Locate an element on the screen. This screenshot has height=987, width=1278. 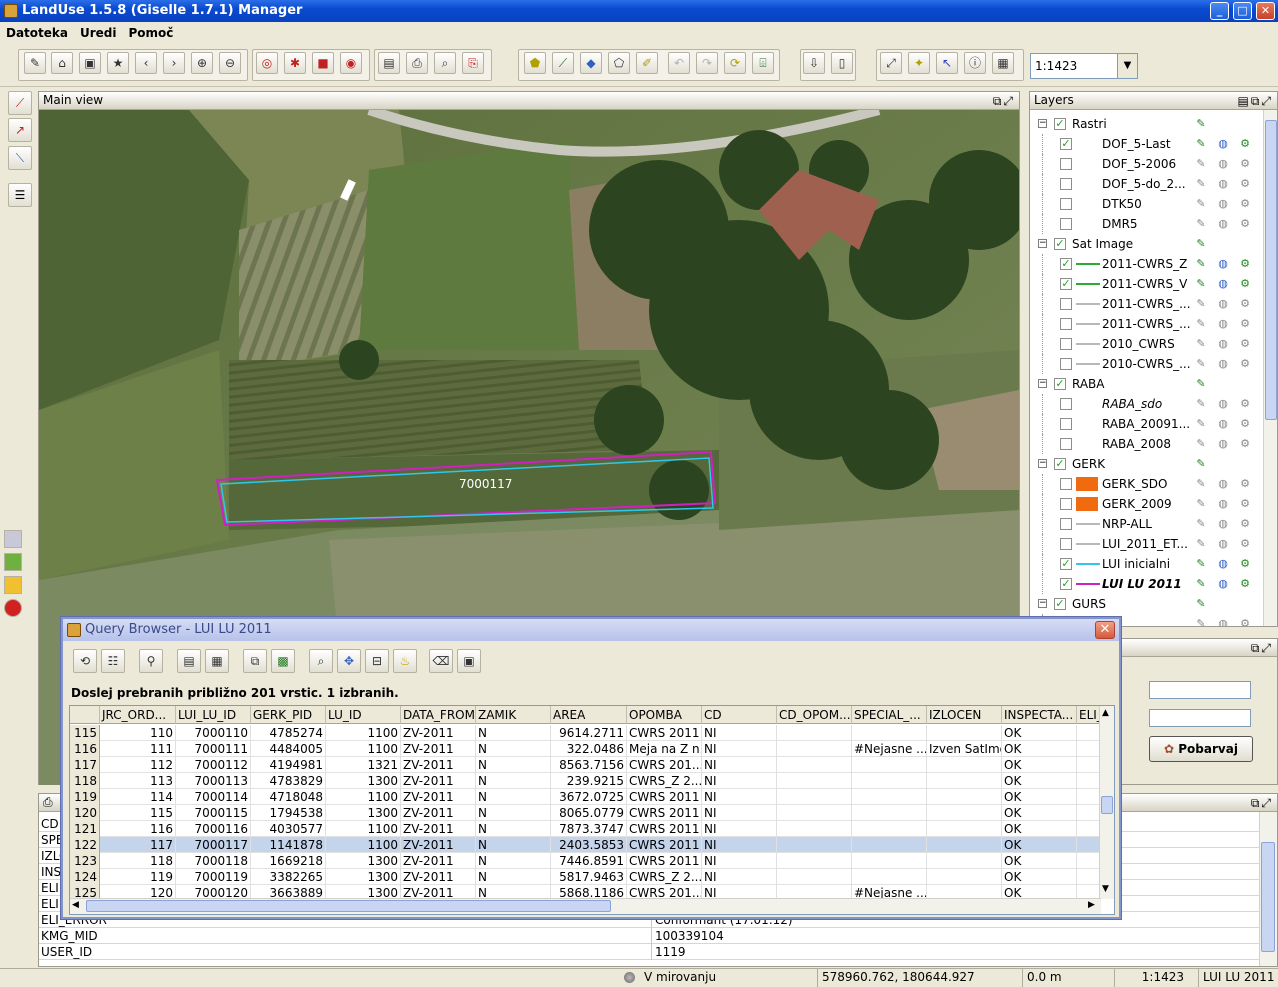
table-cell: 7000114 is located at coordinates (213, 797).